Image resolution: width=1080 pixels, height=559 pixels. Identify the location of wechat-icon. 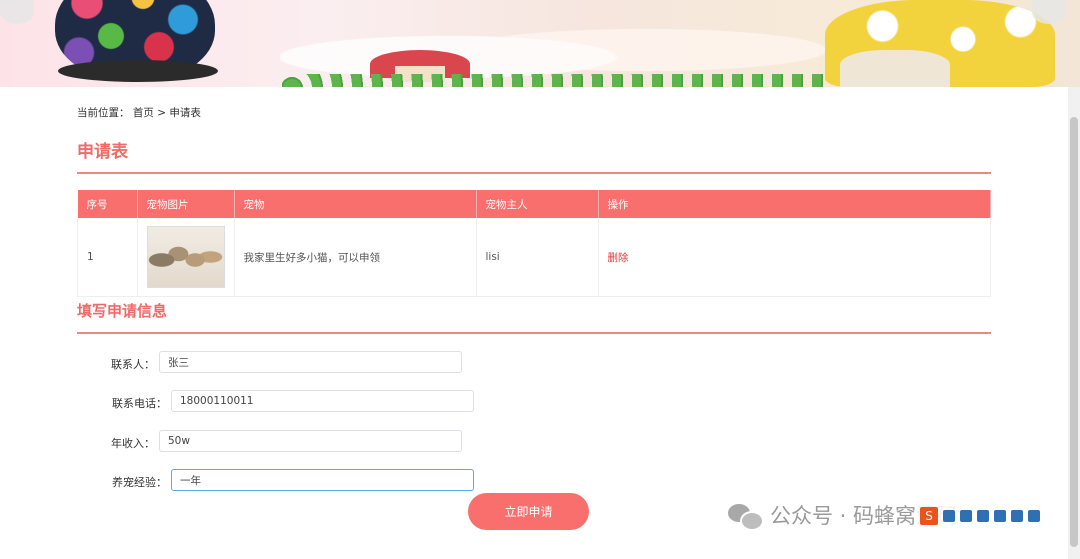
(746, 516).